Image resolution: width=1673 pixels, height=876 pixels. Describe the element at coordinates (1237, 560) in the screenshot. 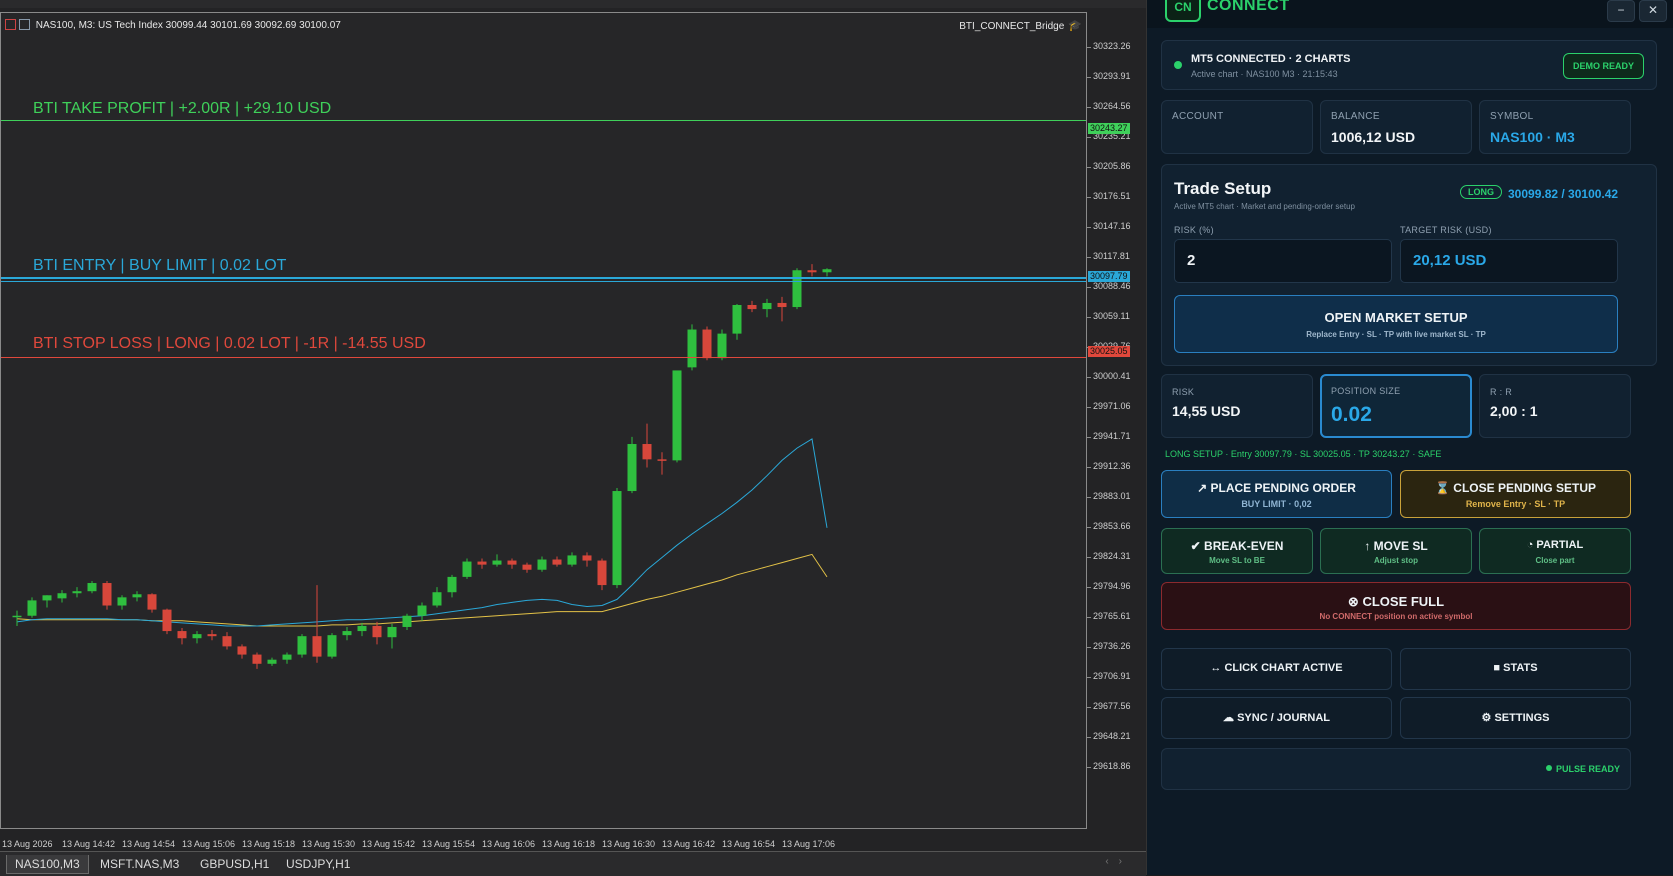

I see `break-even-sub: Move SL to BE` at that location.